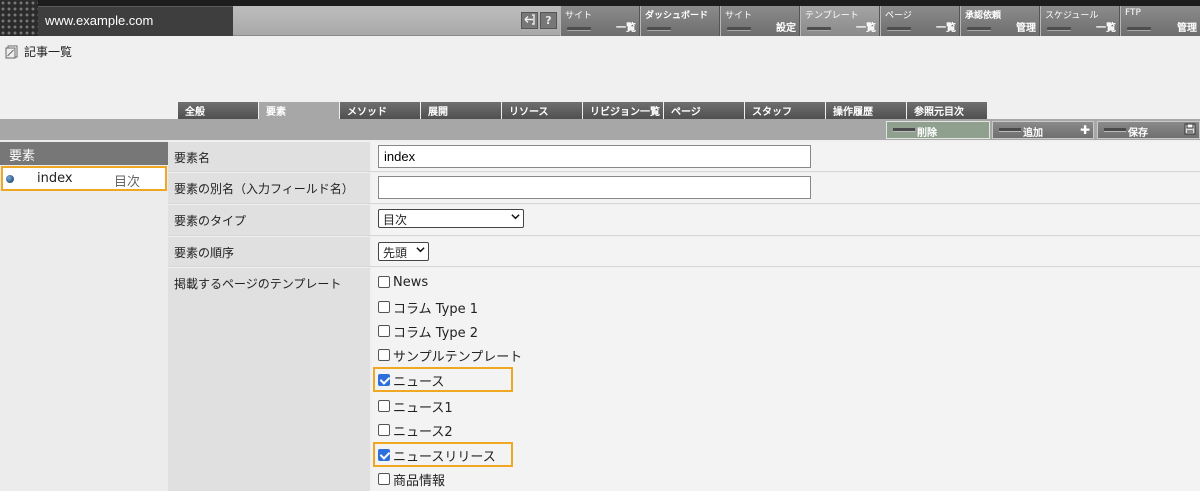 Image resolution: width=1200 pixels, height=491 pixels. What do you see at coordinates (444, 457) in the screenshot?
I see `template-label: ニュースリリース` at bounding box center [444, 457].